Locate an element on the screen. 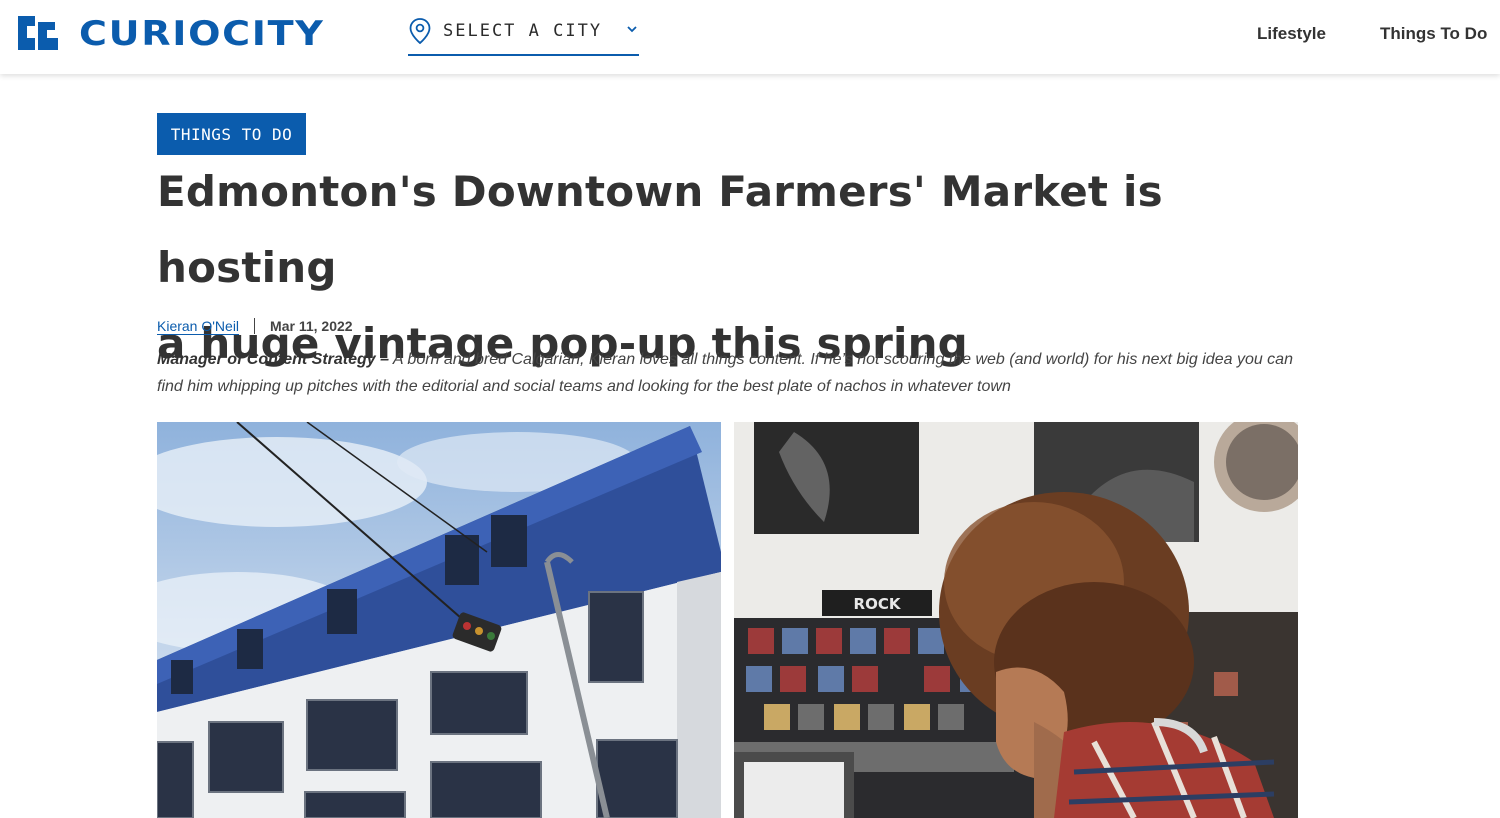  byline: Kieran O'Neil Mar 11, 2022 is located at coordinates (255, 326).